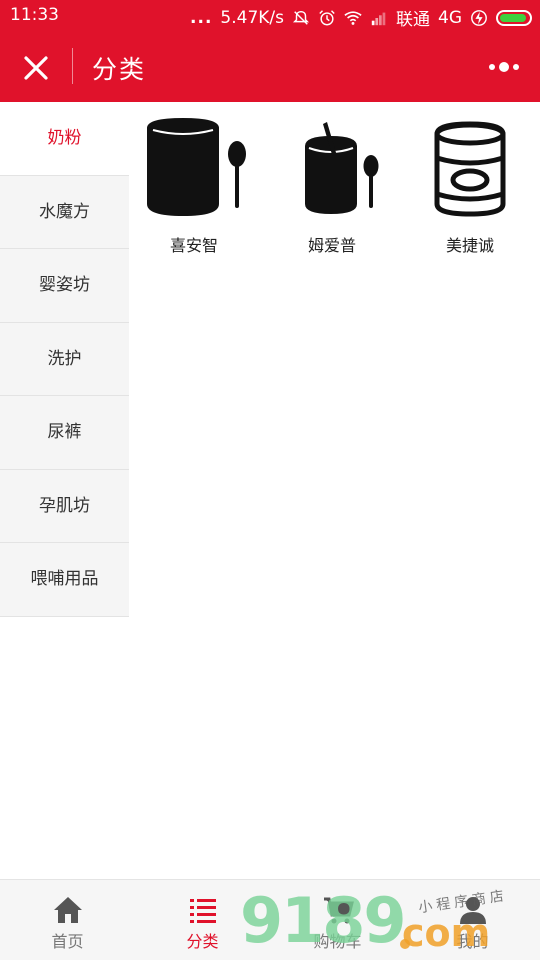  I want to click on status-bar: 11:33 ... 5.47K/s 联通 4G, so click(270, 16).